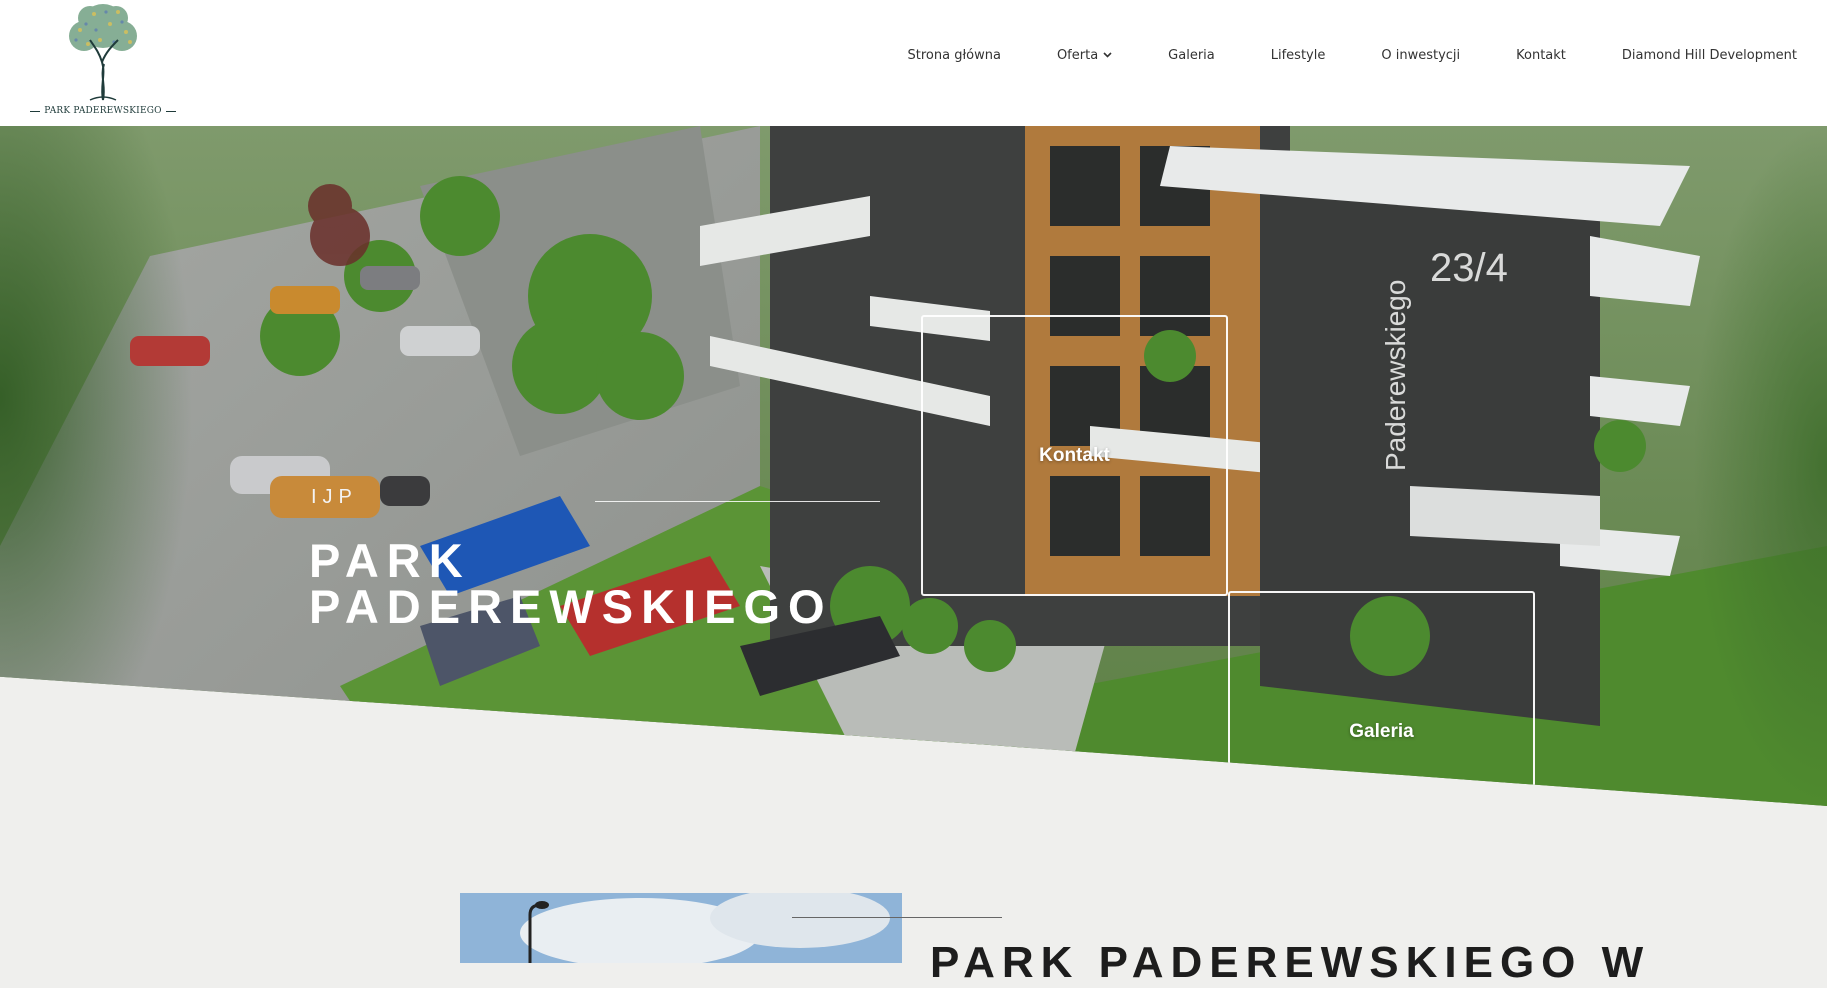 Image resolution: width=1827 pixels, height=988 pixels. Describe the element at coordinates (1298, 55) in the screenshot. I see `nav-item-lifestyle: Lifestyle` at that location.